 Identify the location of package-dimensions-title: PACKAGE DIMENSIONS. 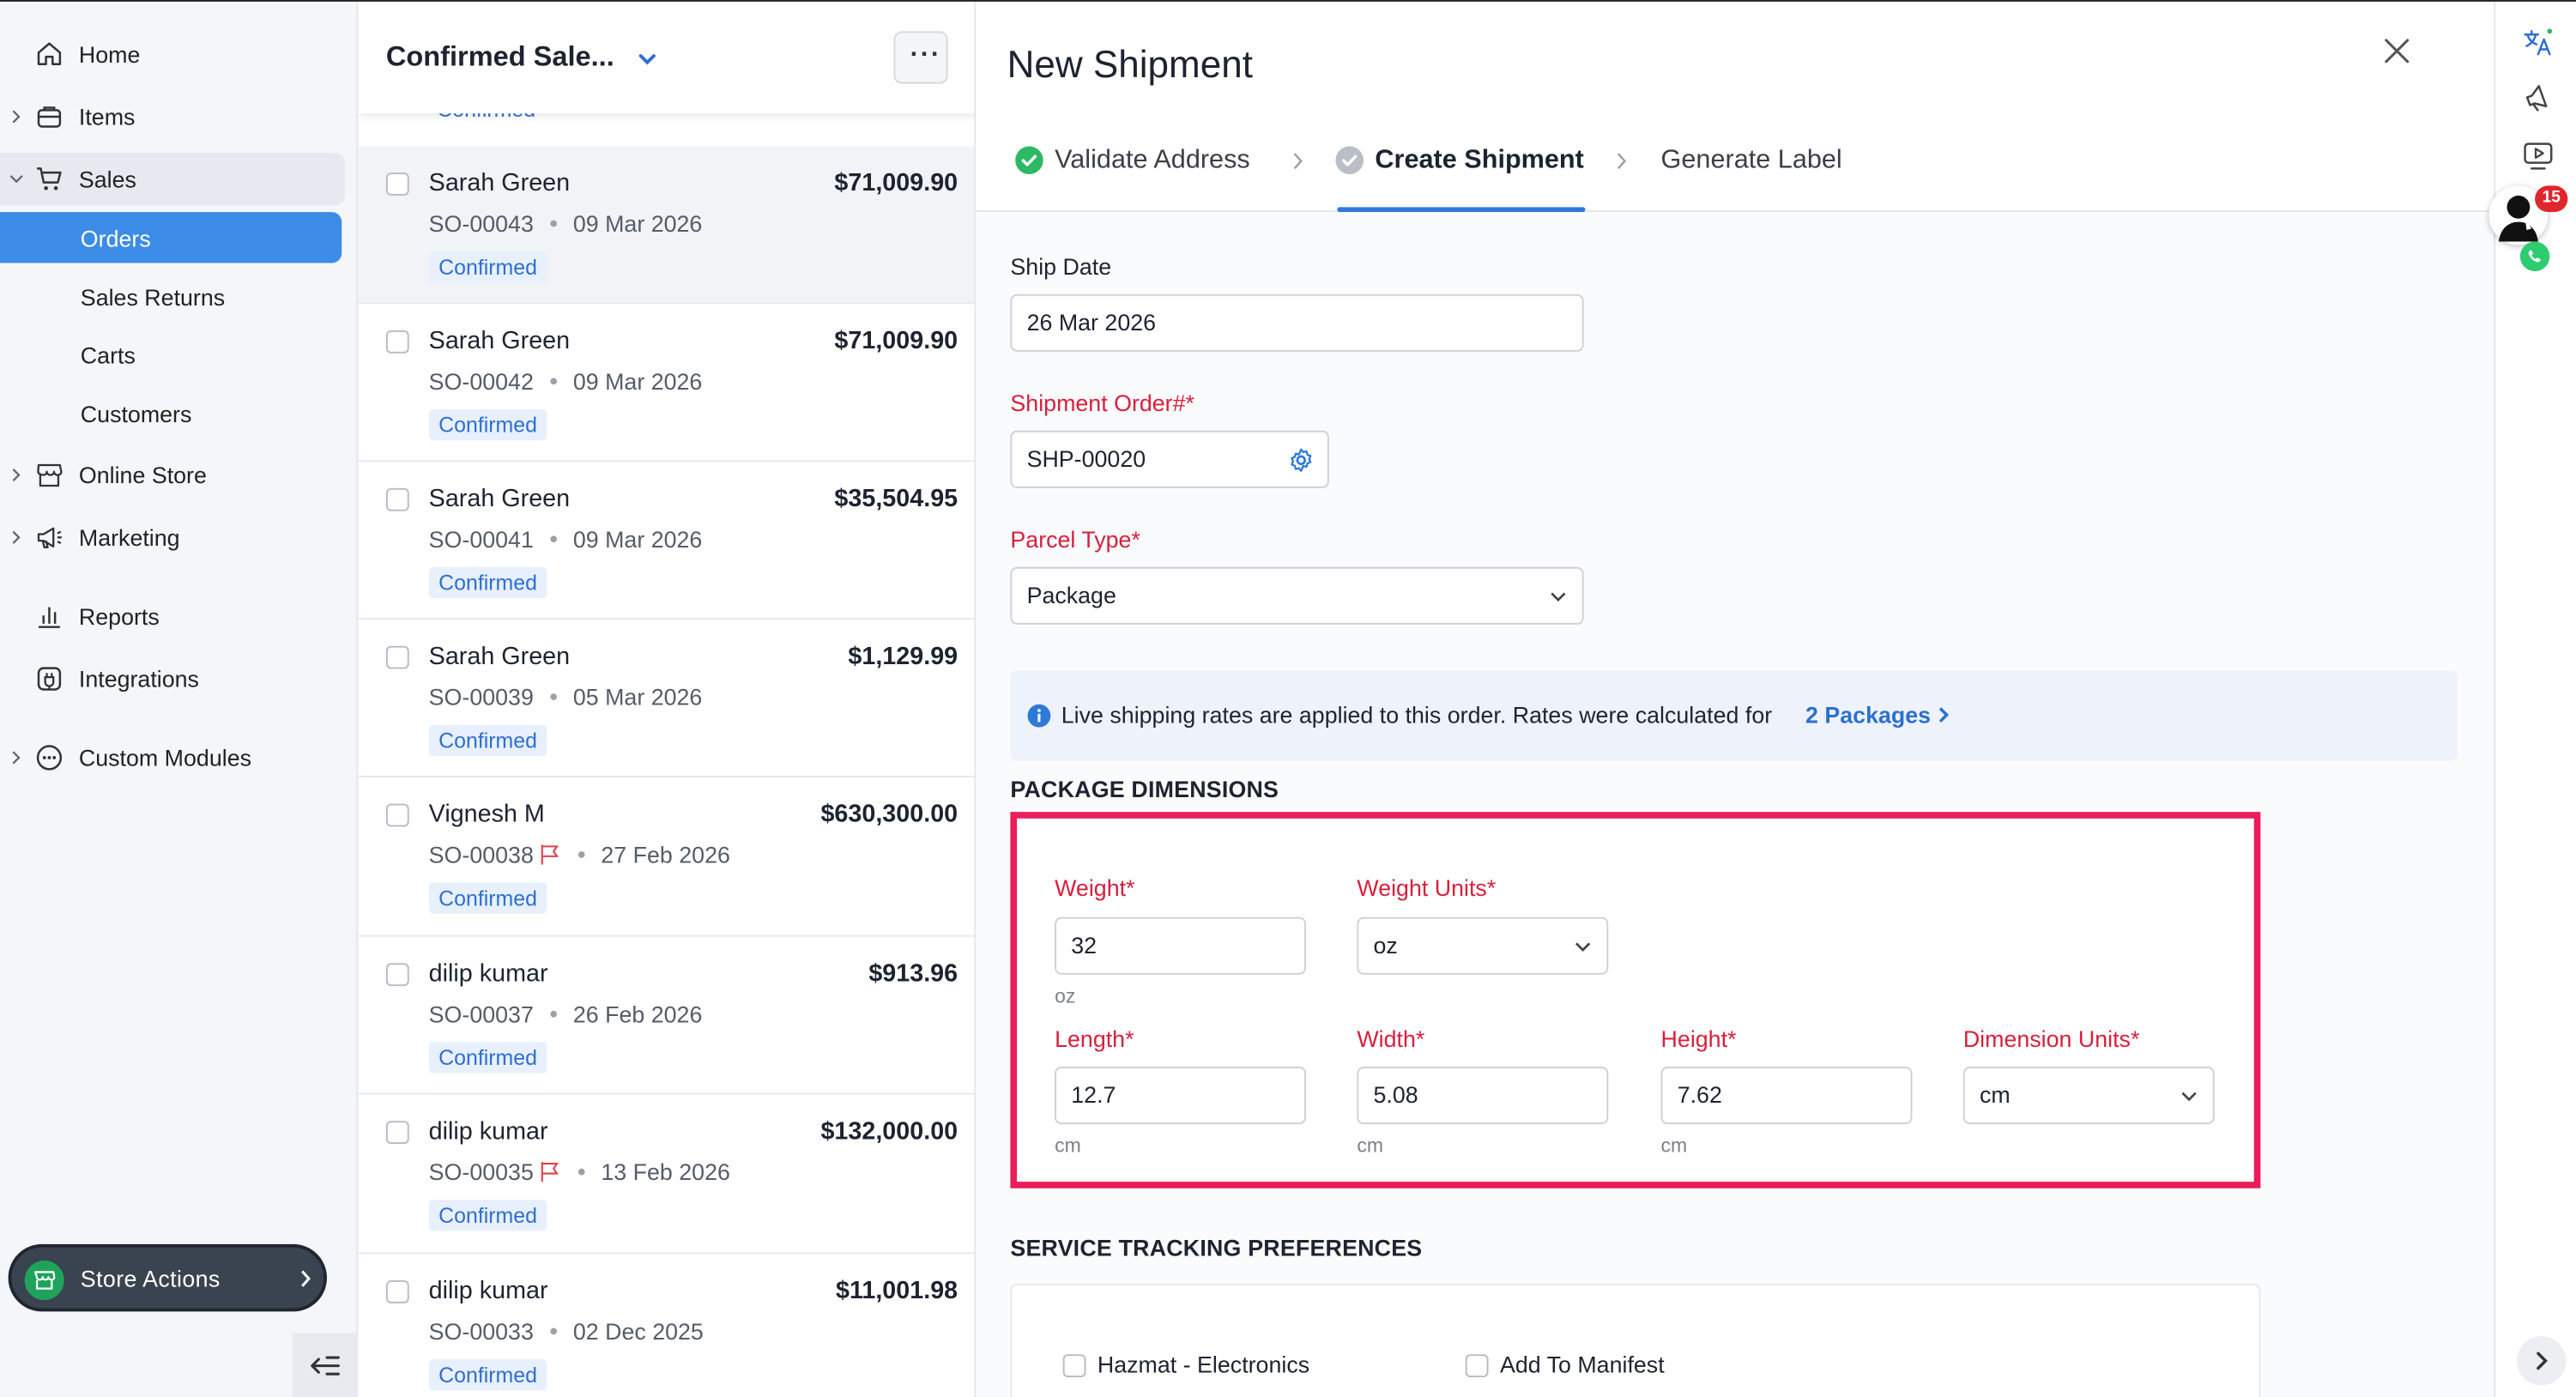
(1144, 789).